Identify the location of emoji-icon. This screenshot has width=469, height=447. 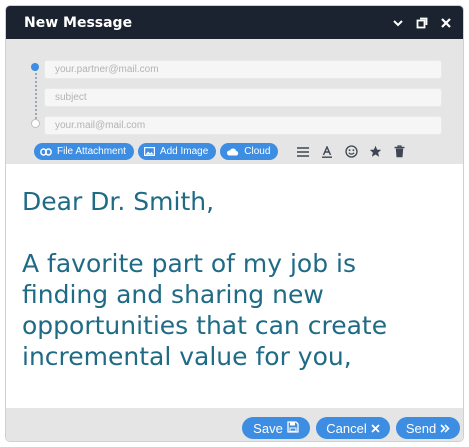
(351, 152).